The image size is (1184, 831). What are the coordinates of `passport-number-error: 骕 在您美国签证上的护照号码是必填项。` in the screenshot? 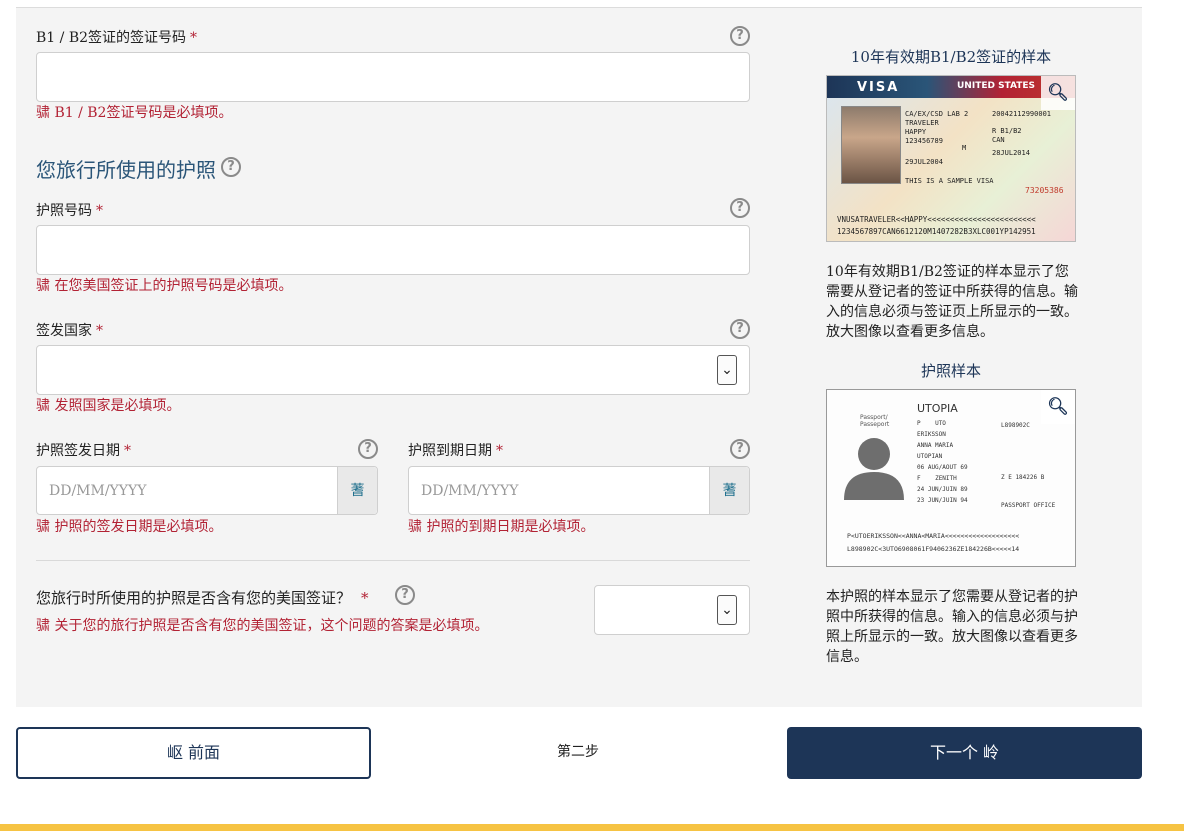 It's located at (164, 286).